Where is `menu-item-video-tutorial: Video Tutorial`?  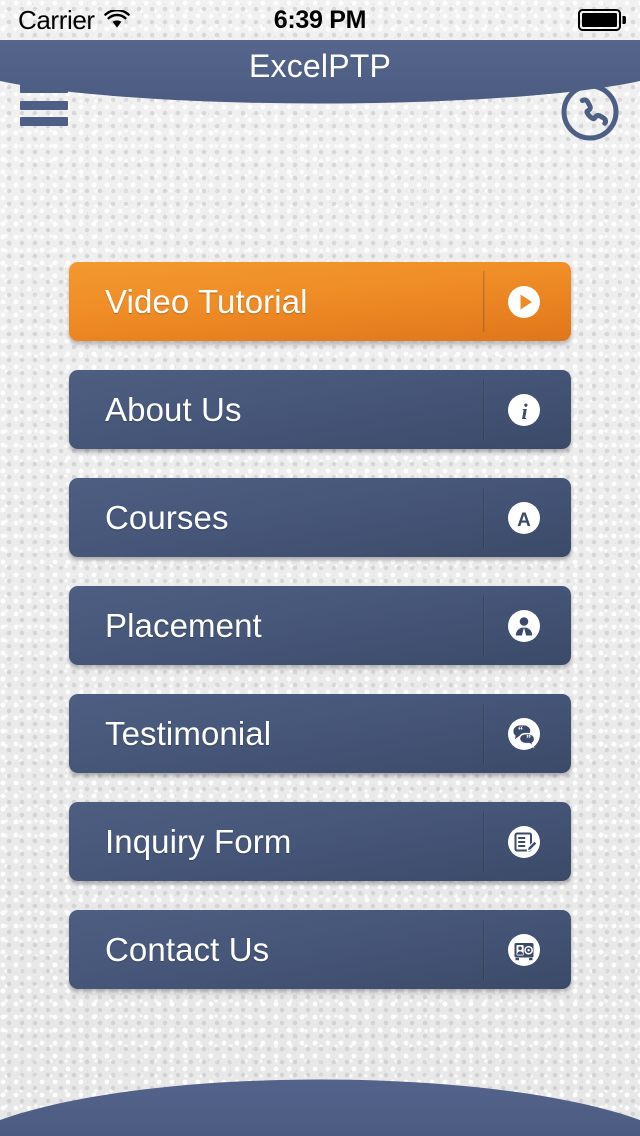 menu-item-video-tutorial: Video Tutorial is located at coordinates (320, 301).